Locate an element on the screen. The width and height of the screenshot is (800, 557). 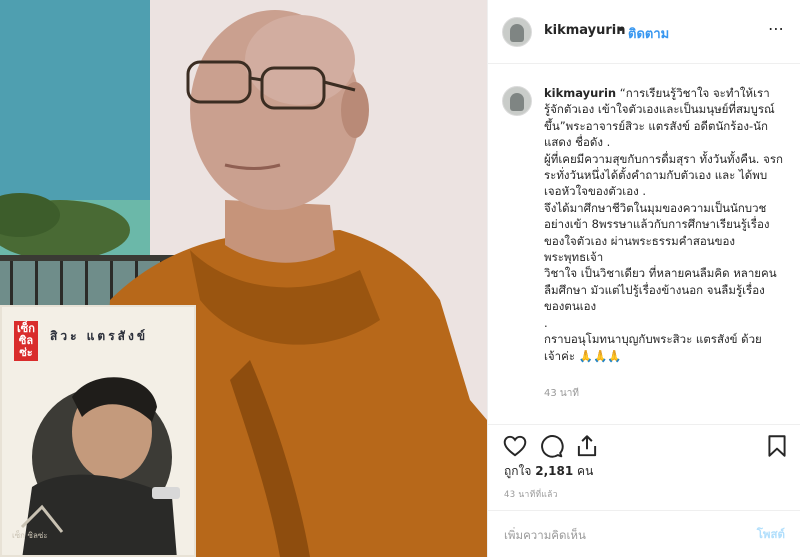
album-cover-inset: เซ็ก ซิล ซ่ะ สิวะ แตรสังข์ เซ็ก ซิลซ่ะ is located at coordinates (98, 431).